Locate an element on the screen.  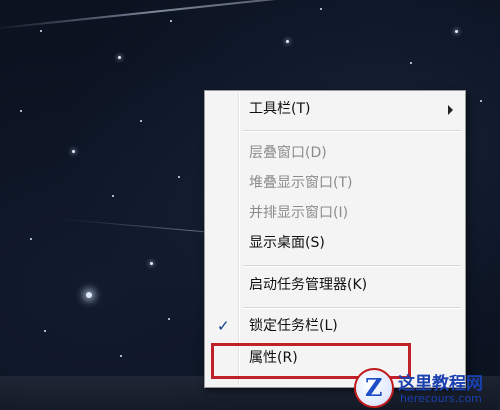
menu-item-label: 层叠窗口(D) is located at coordinates (288, 153).